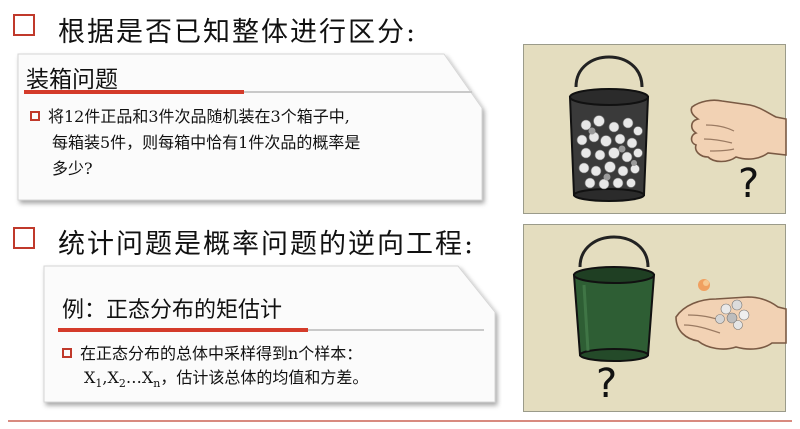 This screenshot has width=800, height=429. I want to click on question-mark-1: ?, so click(749, 184).